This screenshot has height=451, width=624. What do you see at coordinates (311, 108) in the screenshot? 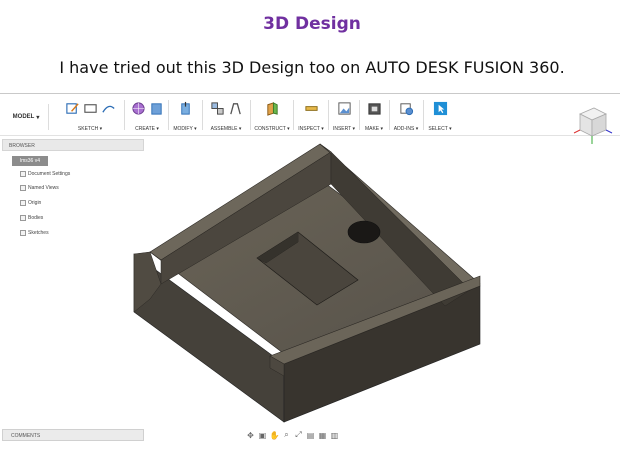
I see `measure-icon` at bounding box center [311, 108].